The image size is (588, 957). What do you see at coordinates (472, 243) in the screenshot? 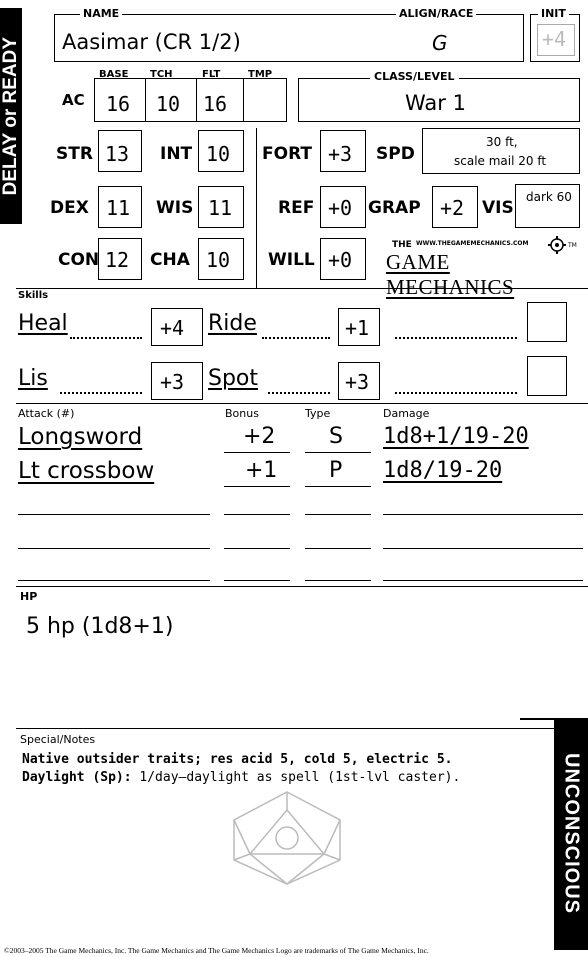
I see `logo-url: WWW.THEGAMEMECHANICS.COM` at bounding box center [472, 243].